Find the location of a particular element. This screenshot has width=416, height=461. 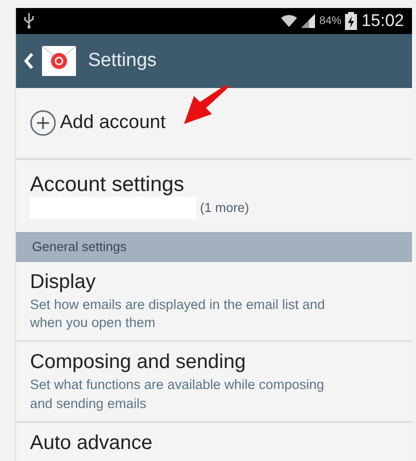

account-settings-item: Account settings (1 more) is located at coordinates (214, 196).